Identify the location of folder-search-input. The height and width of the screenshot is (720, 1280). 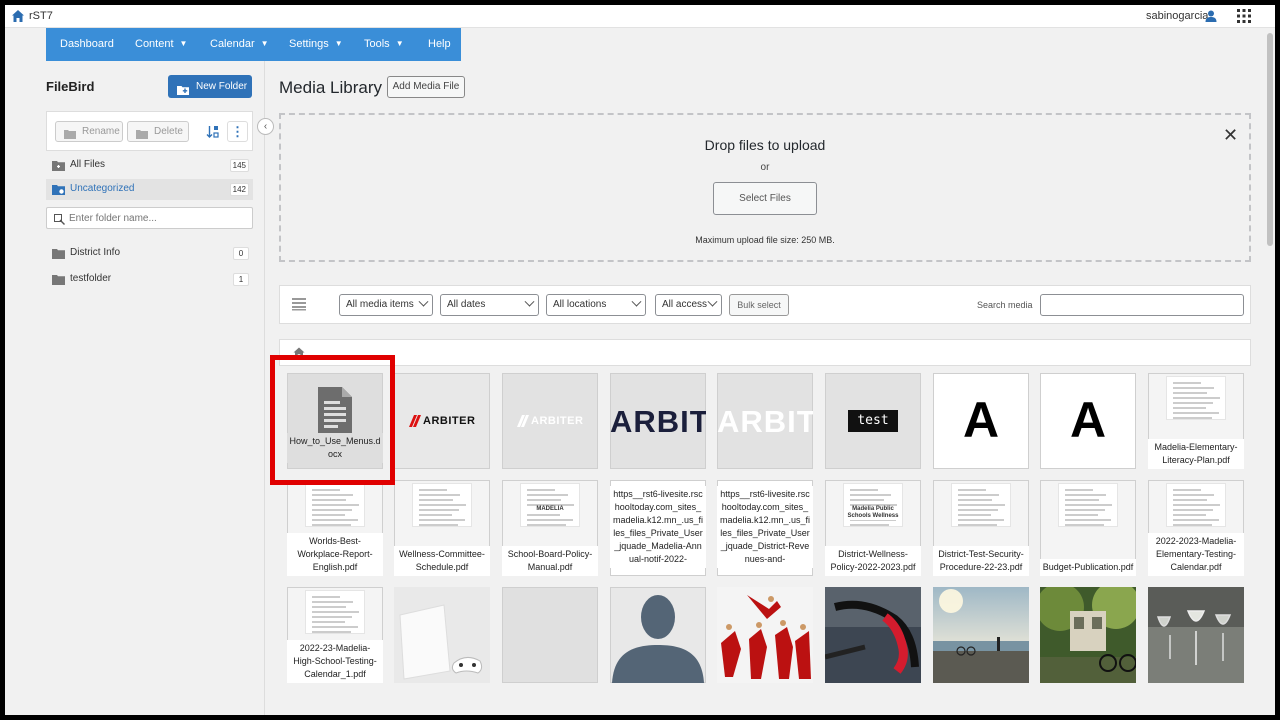
(159, 218).